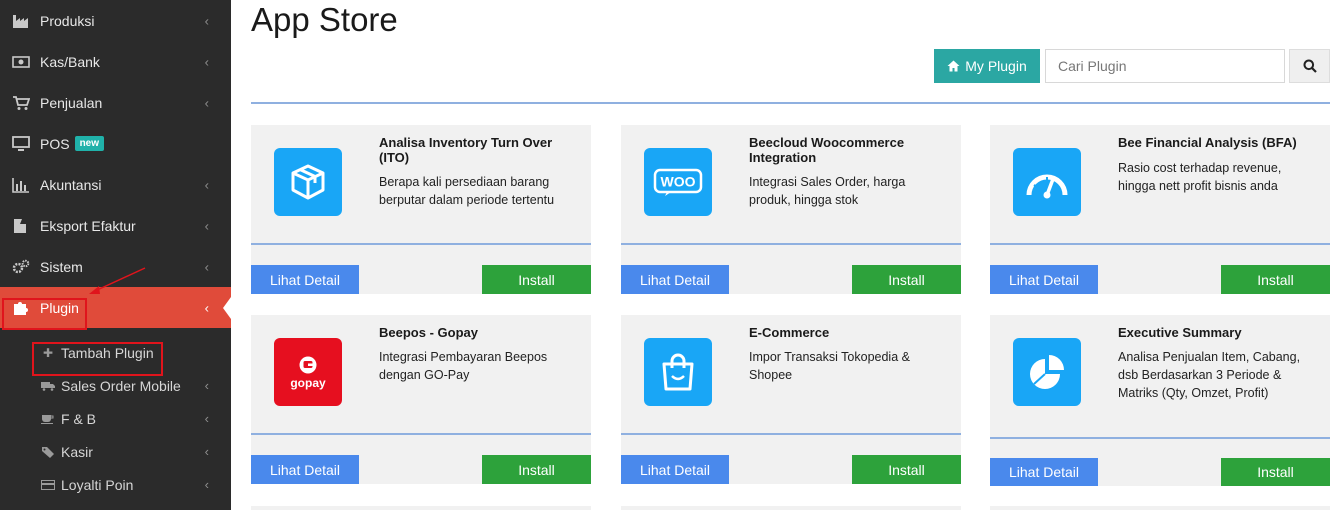 This screenshot has height=510, width=1336. What do you see at coordinates (67, 20) in the screenshot?
I see `sidebar-item-label: Produksi` at bounding box center [67, 20].